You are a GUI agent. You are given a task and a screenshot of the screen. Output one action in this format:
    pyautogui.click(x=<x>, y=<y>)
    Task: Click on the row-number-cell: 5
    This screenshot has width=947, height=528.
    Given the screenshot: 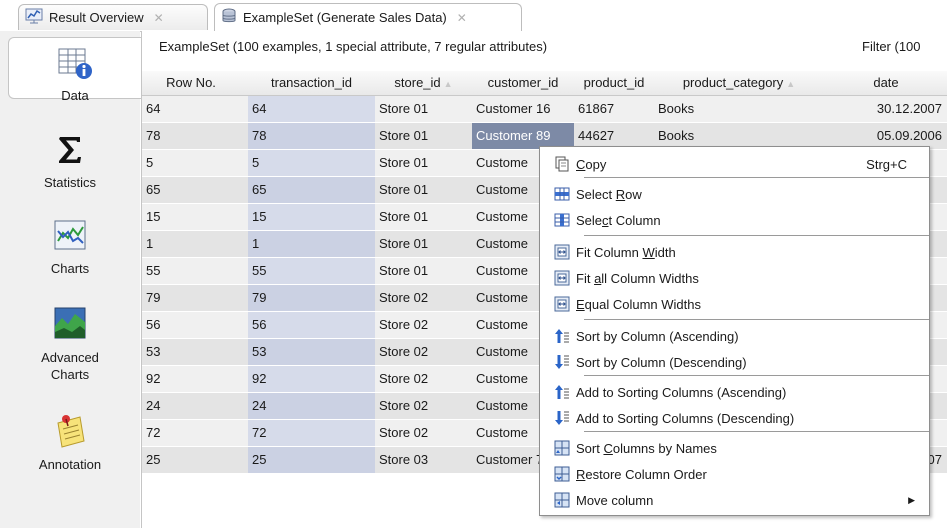 What is the action you would take?
    pyautogui.click(x=195, y=163)
    